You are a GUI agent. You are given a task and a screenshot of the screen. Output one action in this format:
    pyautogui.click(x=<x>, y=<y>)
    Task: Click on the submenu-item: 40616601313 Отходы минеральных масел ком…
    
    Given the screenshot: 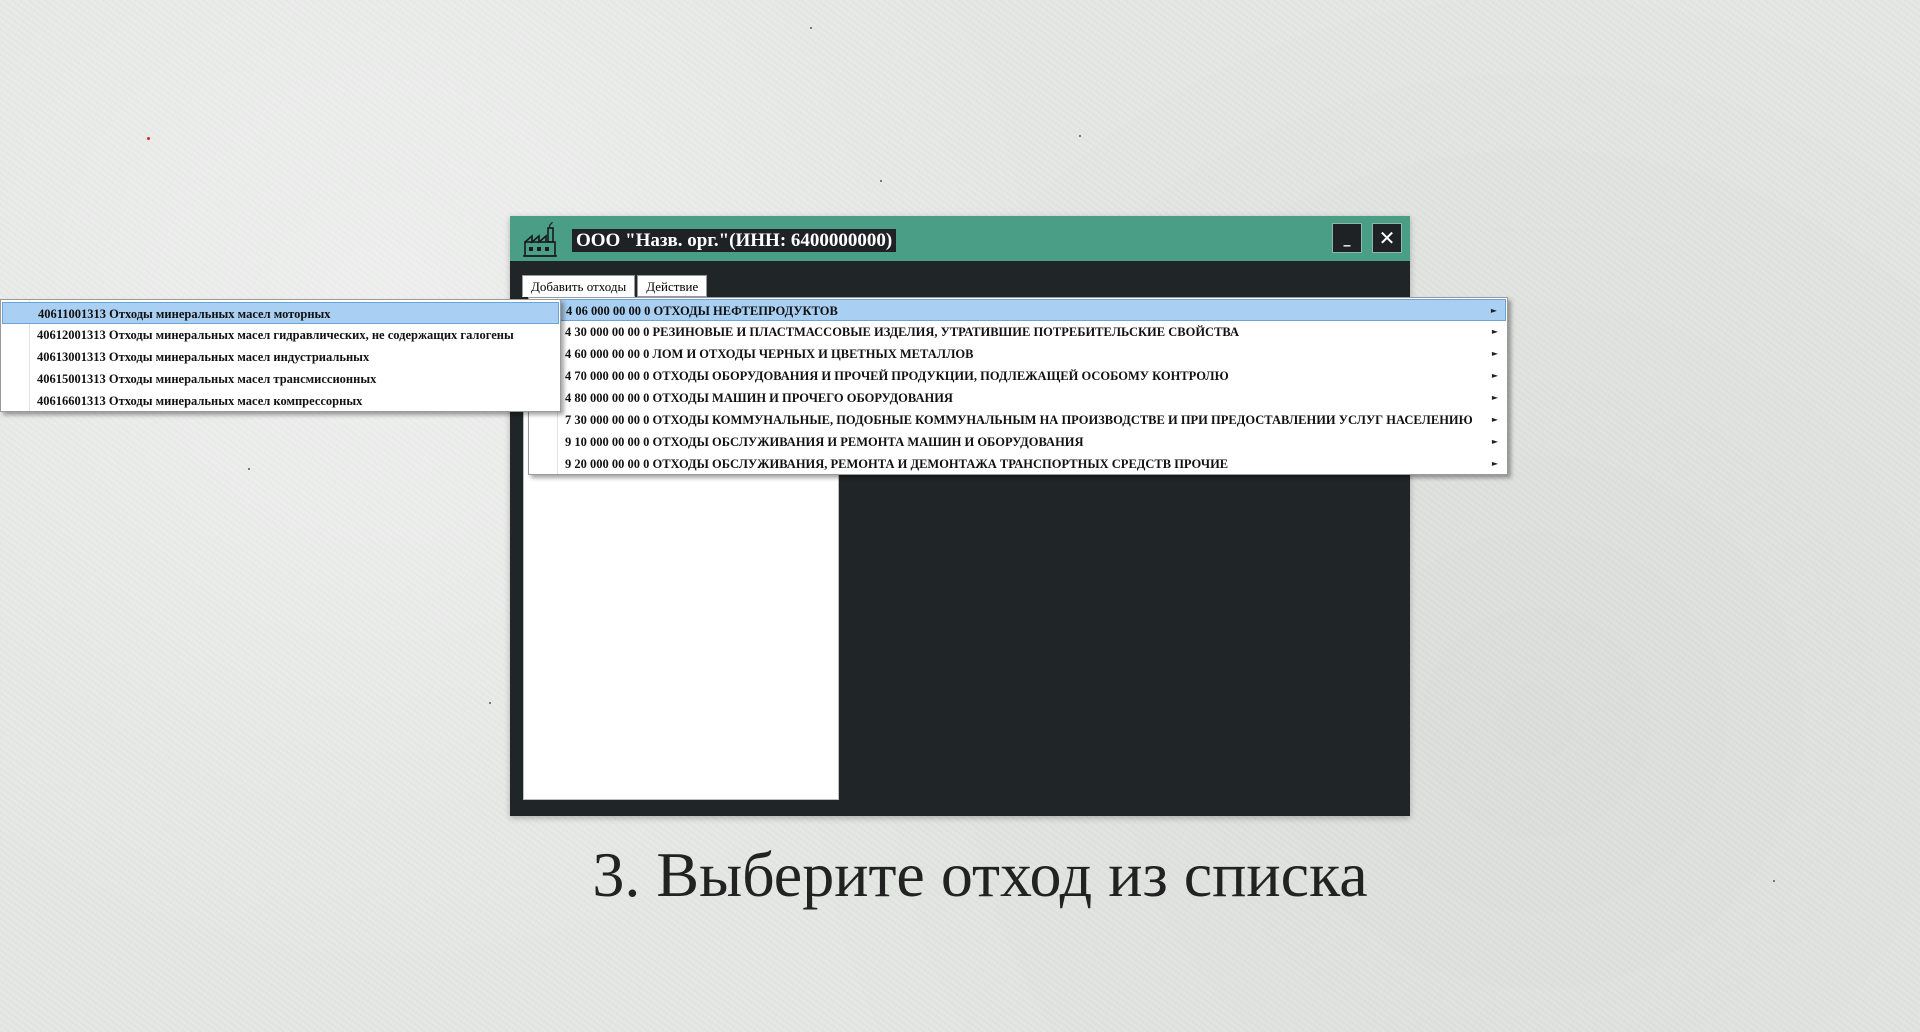 What is the action you would take?
    pyautogui.click(x=280, y=401)
    